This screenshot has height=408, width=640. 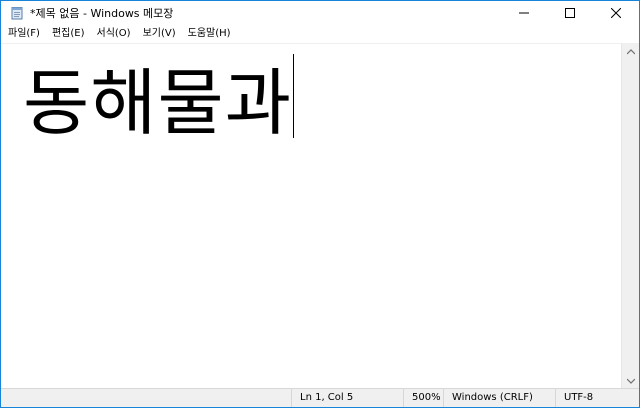 What do you see at coordinates (589, 398) in the screenshot?
I see `status-encoding: UTF-8` at bounding box center [589, 398].